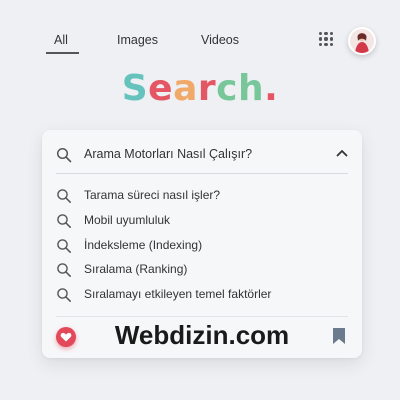 This screenshot has height=400, width=400. I want to click on logo-letter: e, so click(161, 88).